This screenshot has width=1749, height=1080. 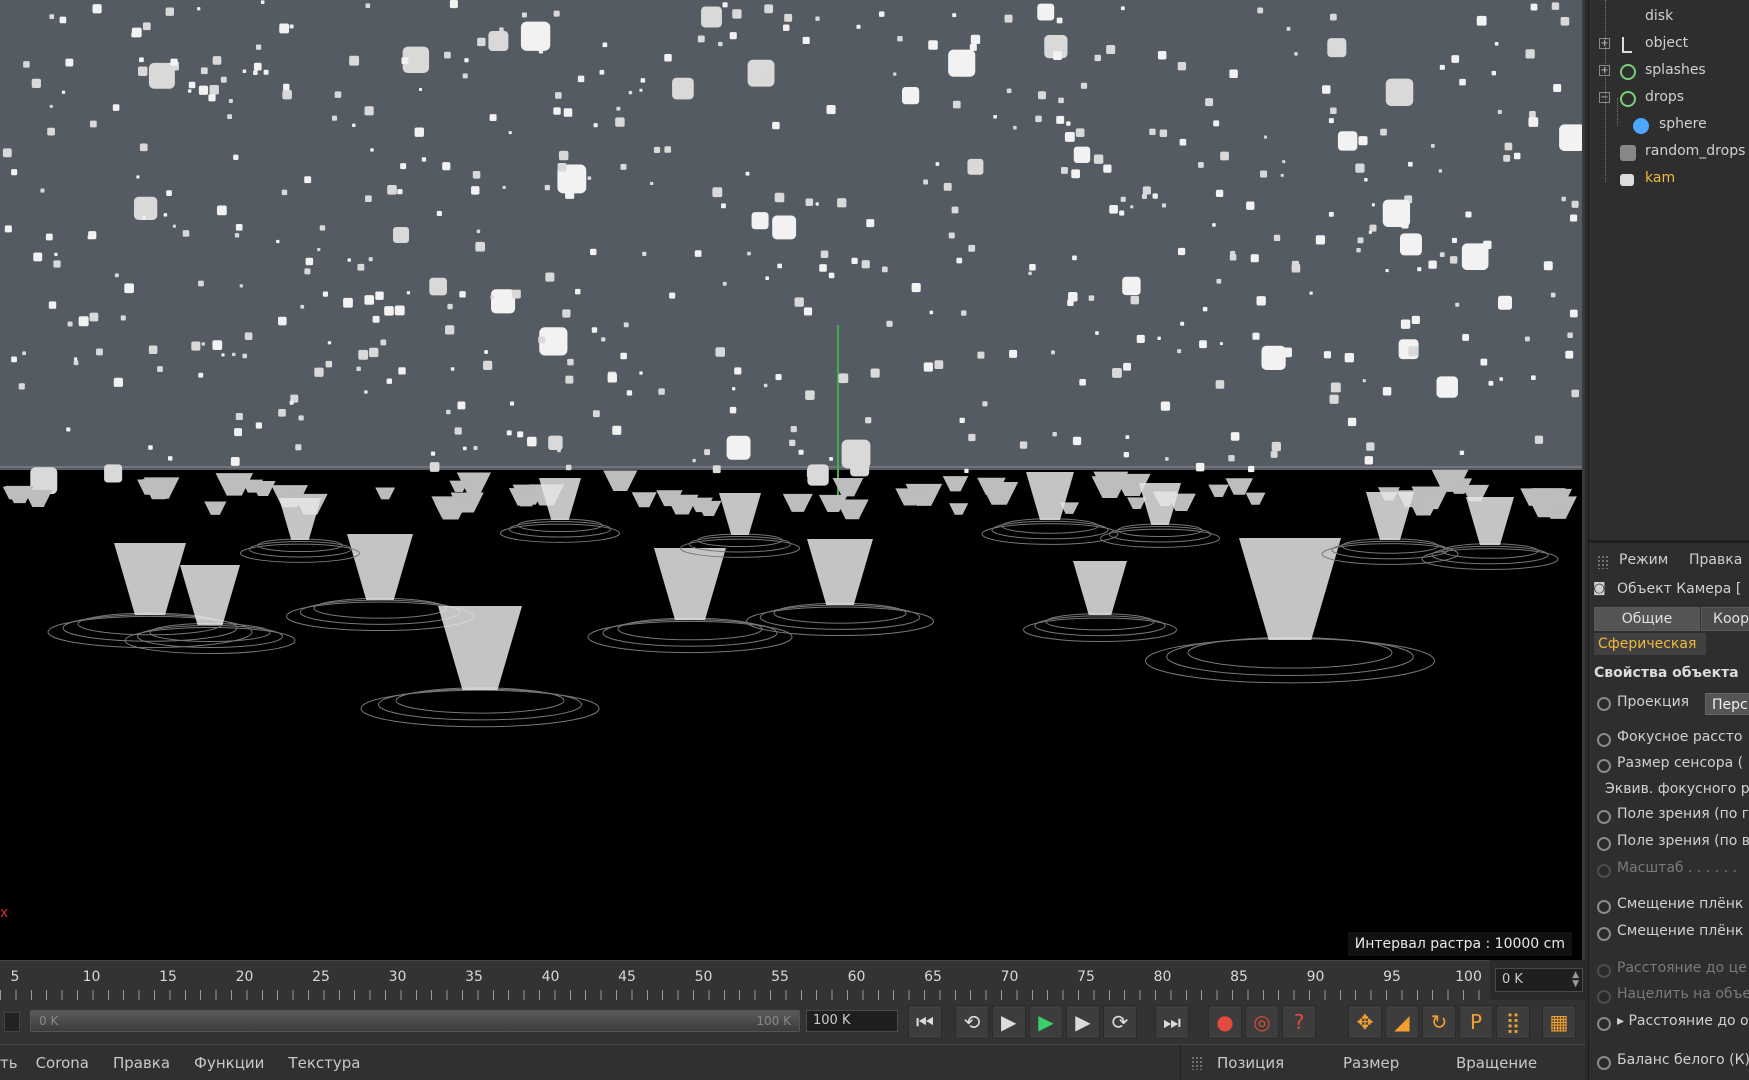 What do you see at coordinates (1669, 152) in the screenshot?
I see `object-row-random-drops: random_drops` at bounding box center [1669, 152].